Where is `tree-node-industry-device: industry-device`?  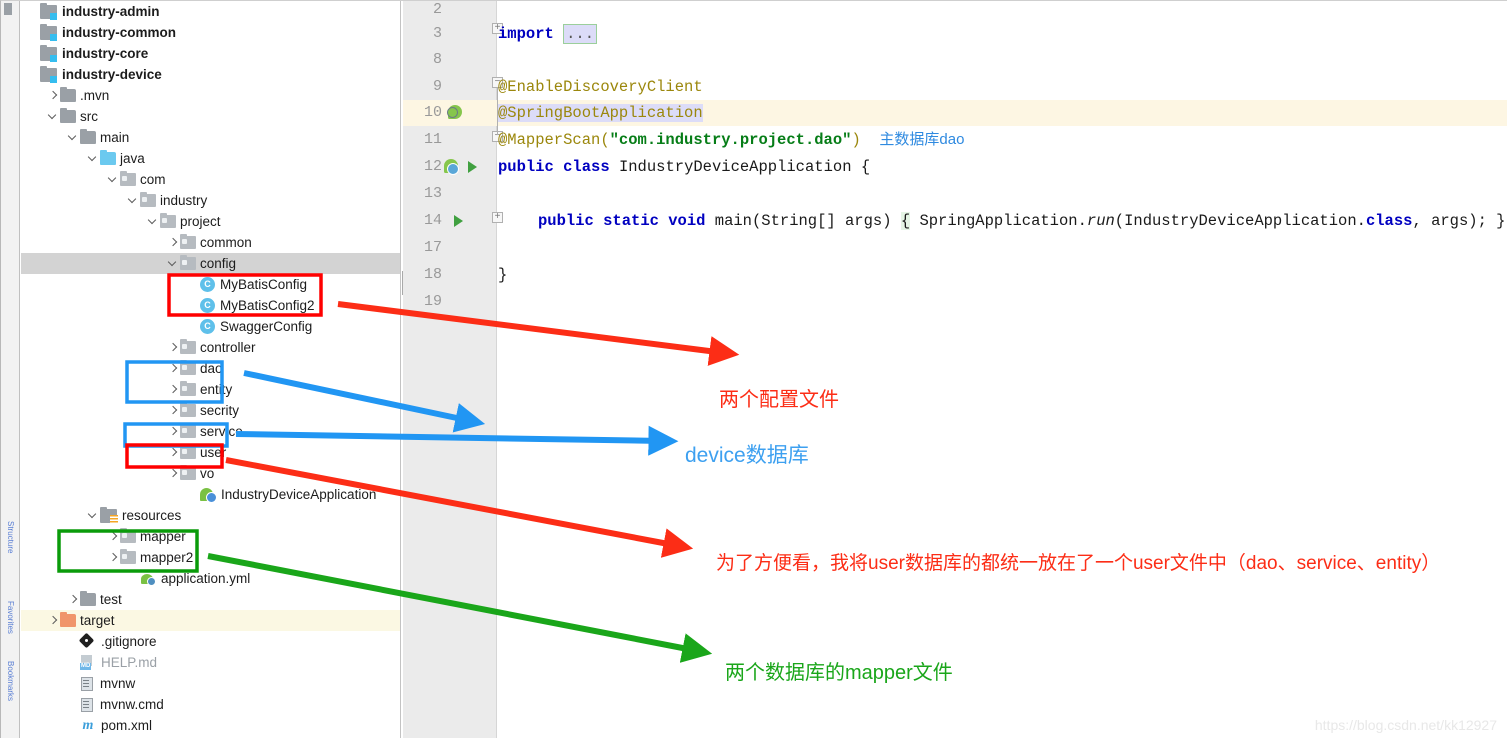 tree-node-industry-device: industry-device is located at coordinates (210, 74).